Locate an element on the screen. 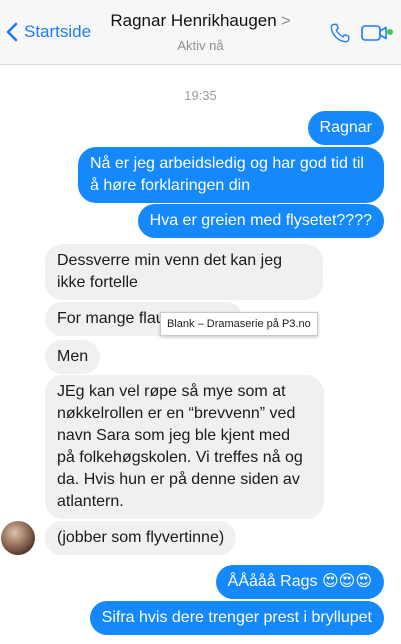 The image size is (401, 644). link-tooltip: Blank – Dramaserie på P3.no is located at coordinates (239, 324).